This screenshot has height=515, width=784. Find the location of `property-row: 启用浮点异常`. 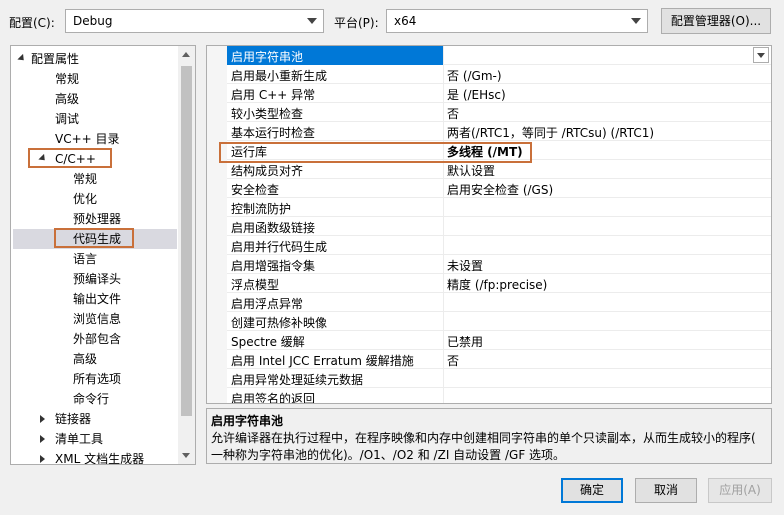

property-row: 启用浮点异常 is located at coordinates (499, 302).